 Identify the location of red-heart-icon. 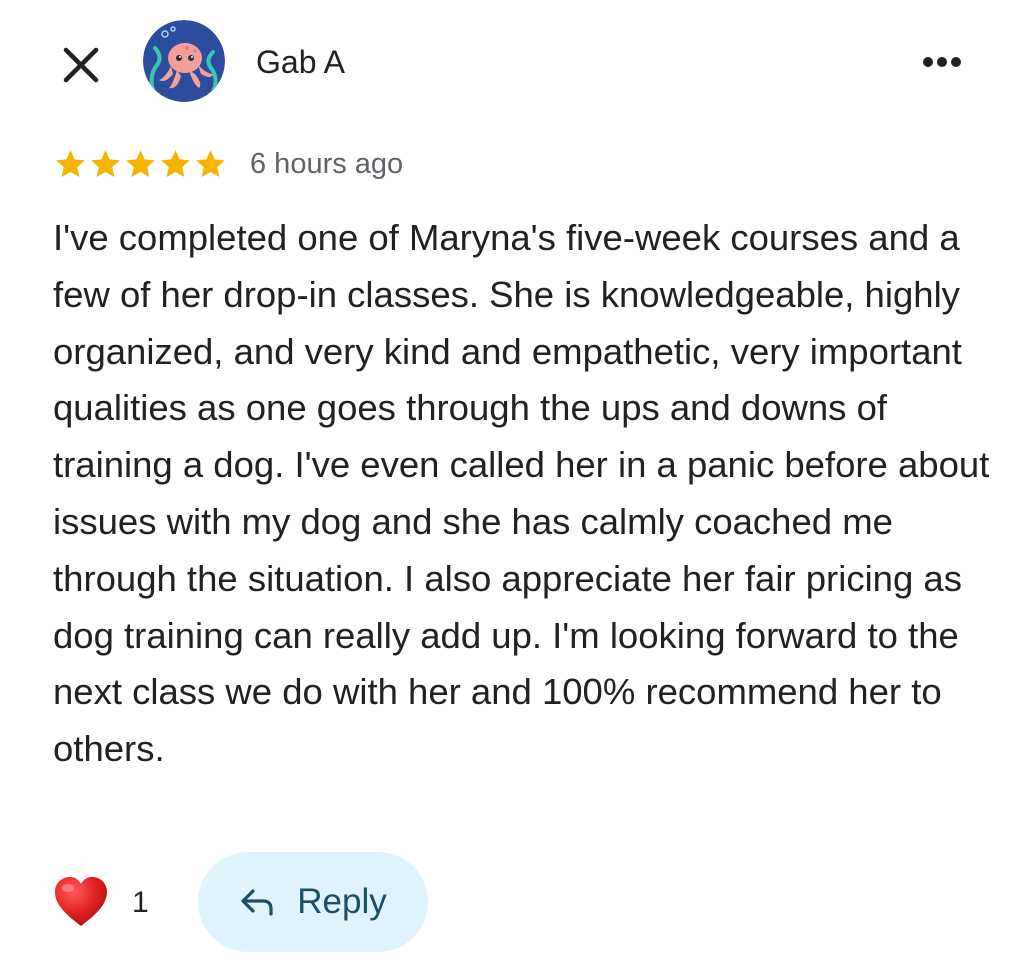
(81, 901).